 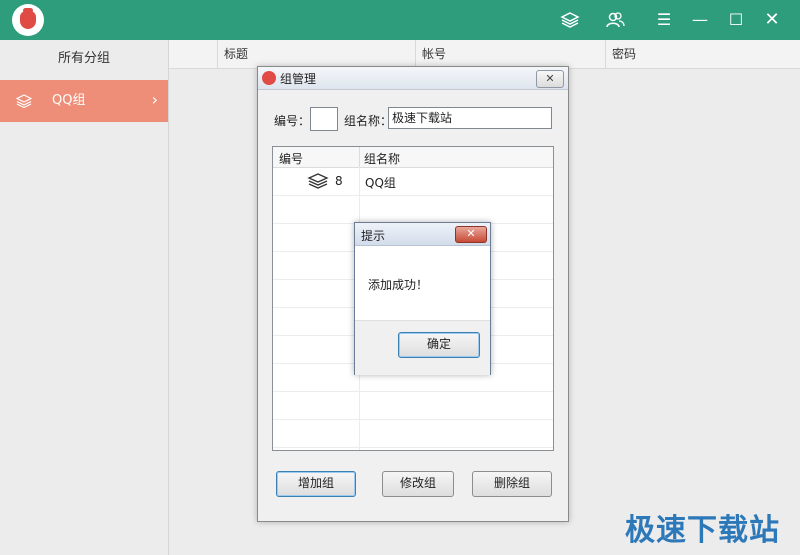 What do you see at coordinates (550, 79) in the screenshot?
I see `dialog-close-button: ✕` at bounding box center [550, 79].